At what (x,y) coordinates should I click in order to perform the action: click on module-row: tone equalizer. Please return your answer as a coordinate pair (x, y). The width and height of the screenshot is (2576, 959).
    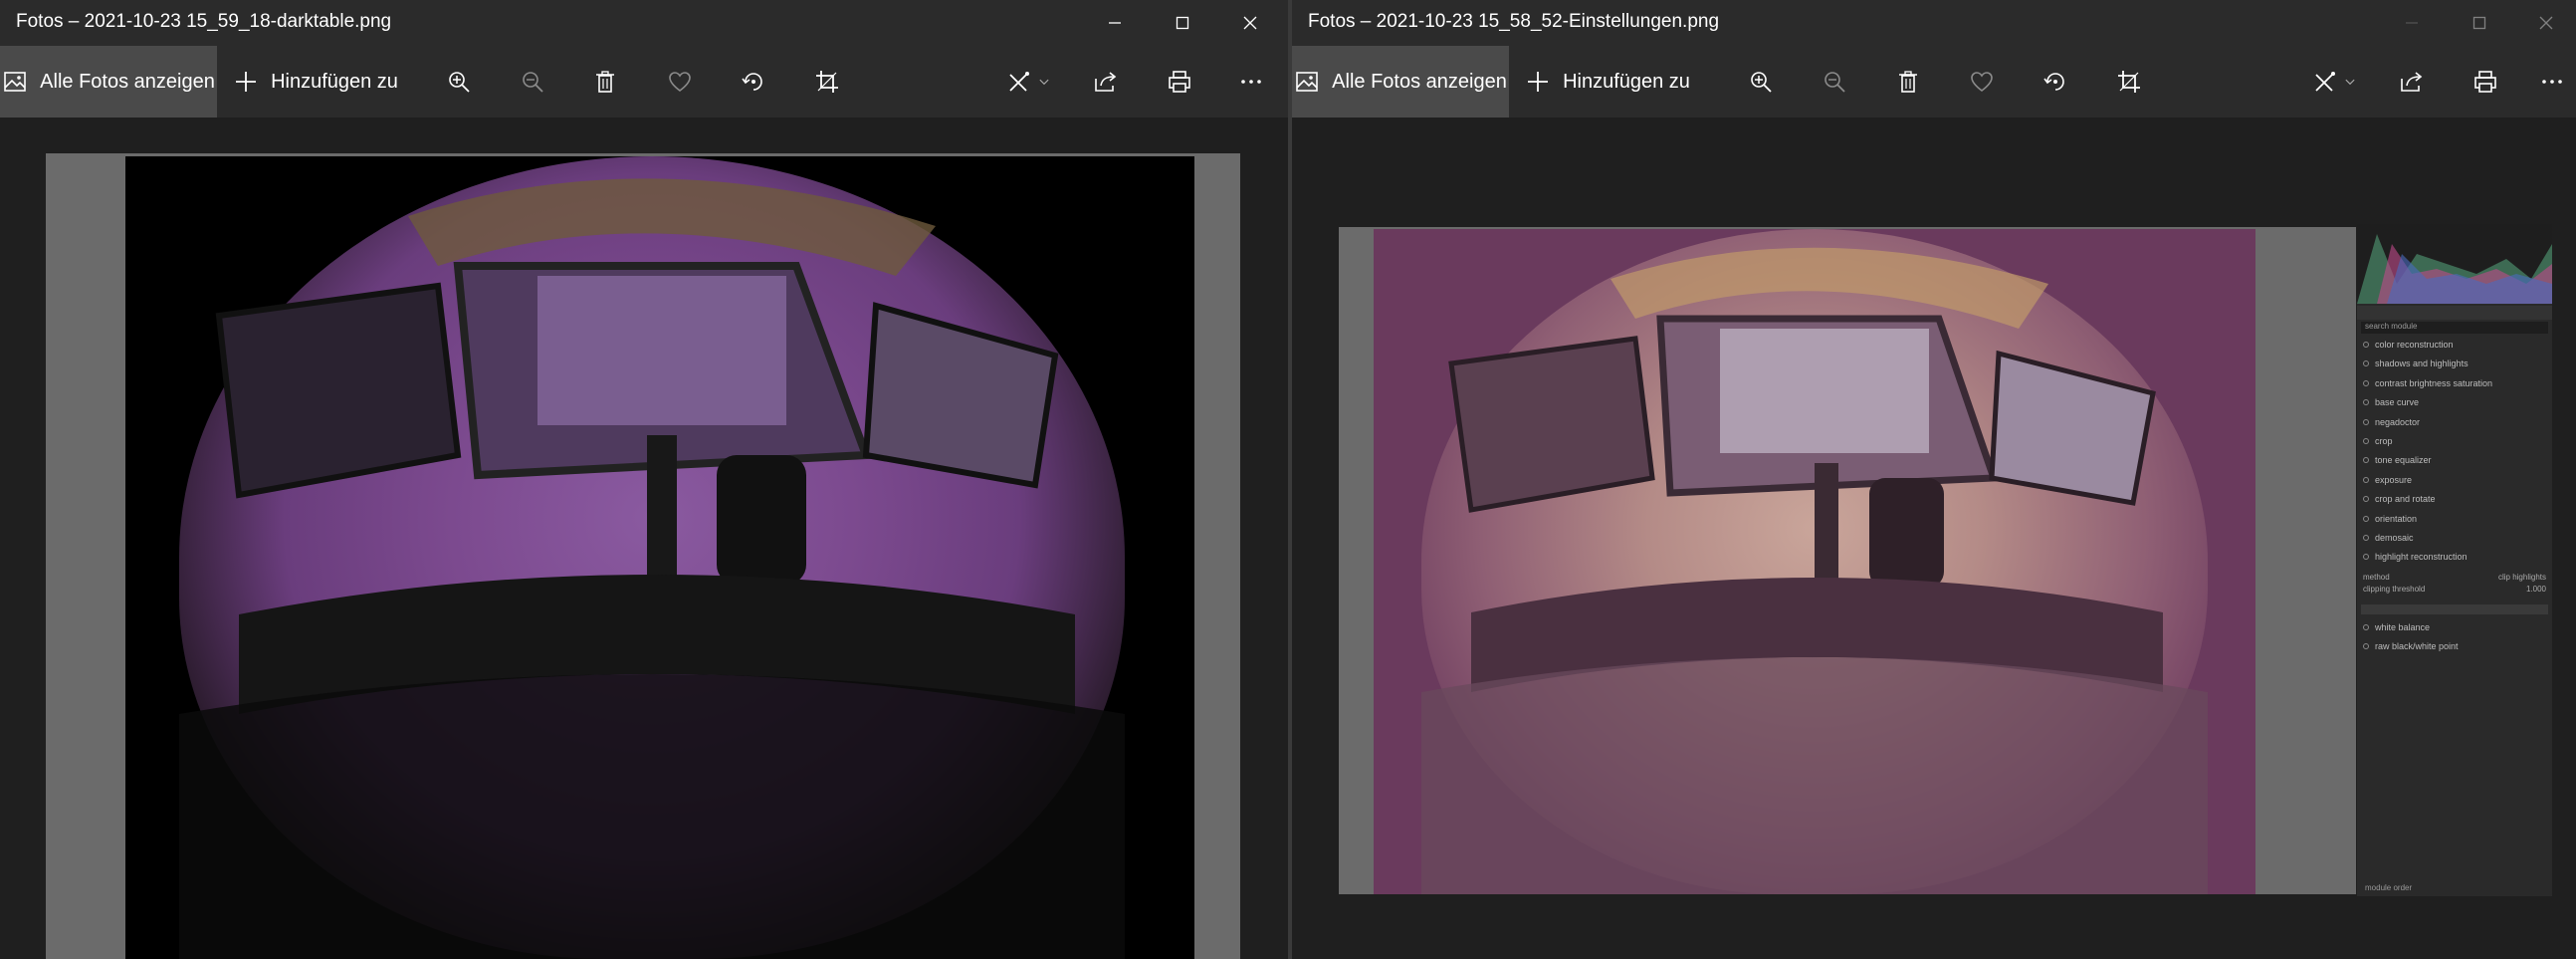
    Looking at the image, I should click on (2454, 460).